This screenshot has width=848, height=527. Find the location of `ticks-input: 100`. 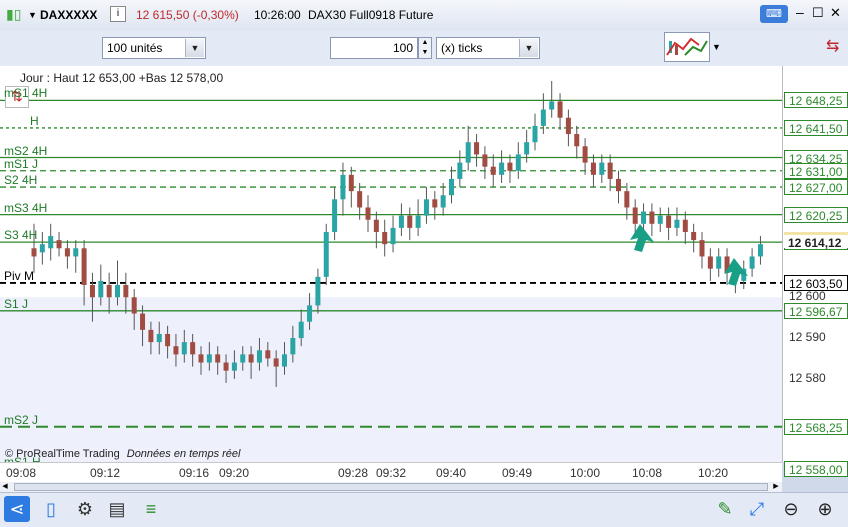

ticks-input: 100 is located at coordinates (374, 48).